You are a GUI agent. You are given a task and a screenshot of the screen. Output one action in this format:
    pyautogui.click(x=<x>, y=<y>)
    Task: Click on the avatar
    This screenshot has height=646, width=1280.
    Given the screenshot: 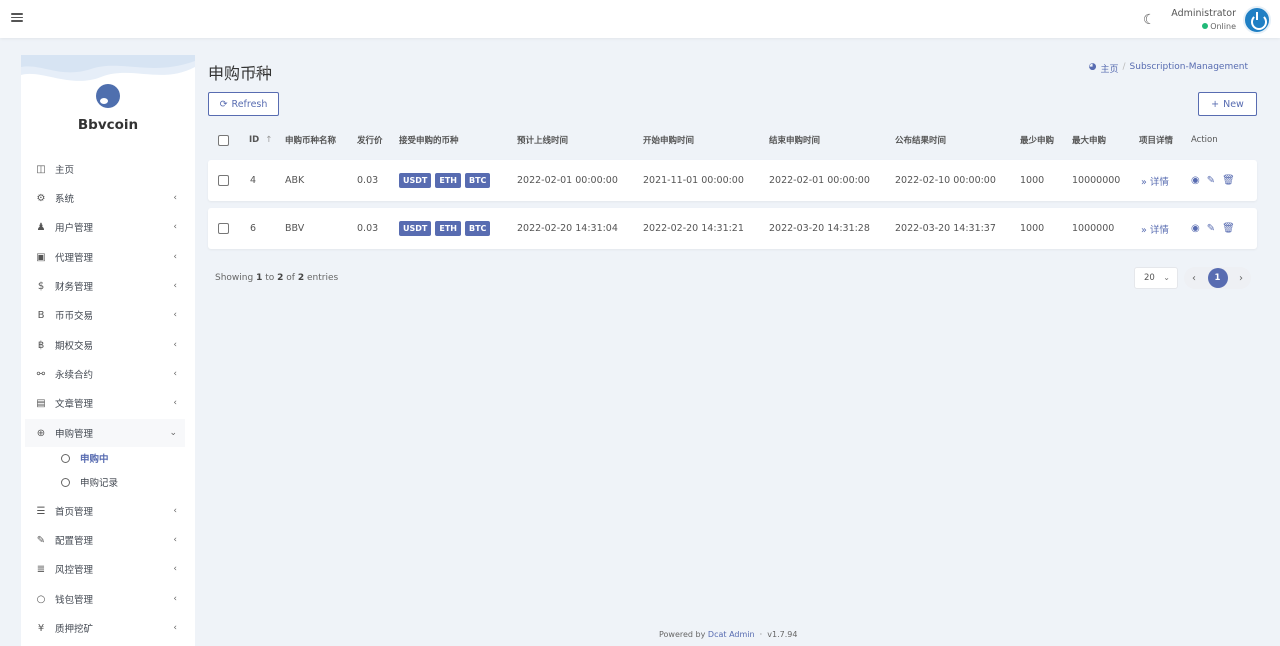 What is the action you would take?
    pyautogui.click(x=1257, y=20)
    